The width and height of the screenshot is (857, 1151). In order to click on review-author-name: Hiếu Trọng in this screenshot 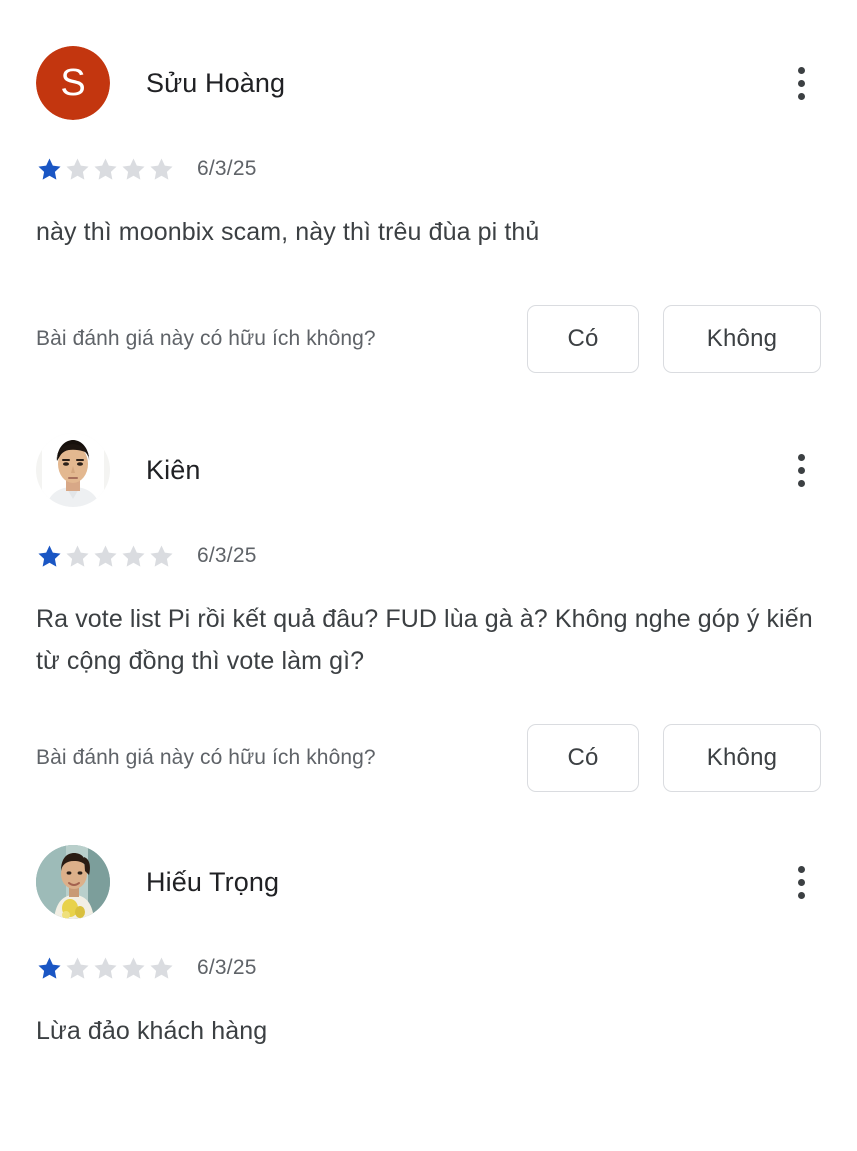, I will do `click(213, 881)`.